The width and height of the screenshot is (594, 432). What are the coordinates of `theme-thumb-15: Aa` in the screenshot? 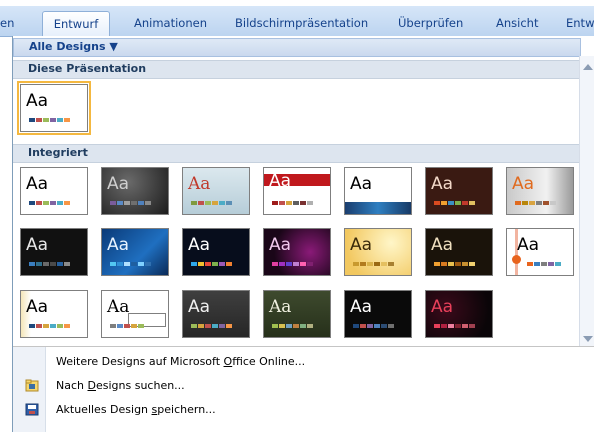 It's located at (54, 314).